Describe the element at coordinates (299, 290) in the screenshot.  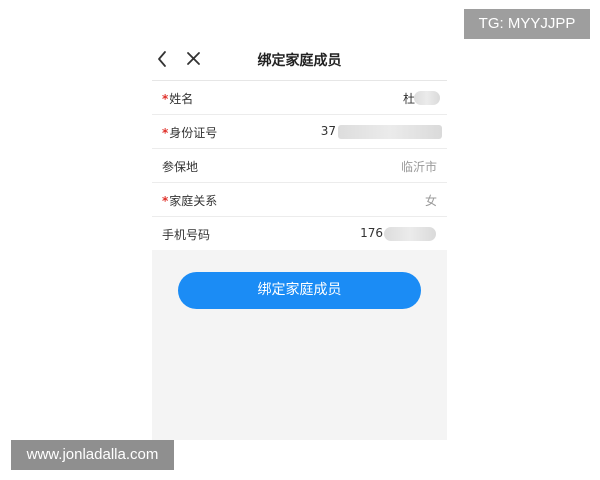
I see `bind-family-member-button: 绑定家庭成员` at that location.